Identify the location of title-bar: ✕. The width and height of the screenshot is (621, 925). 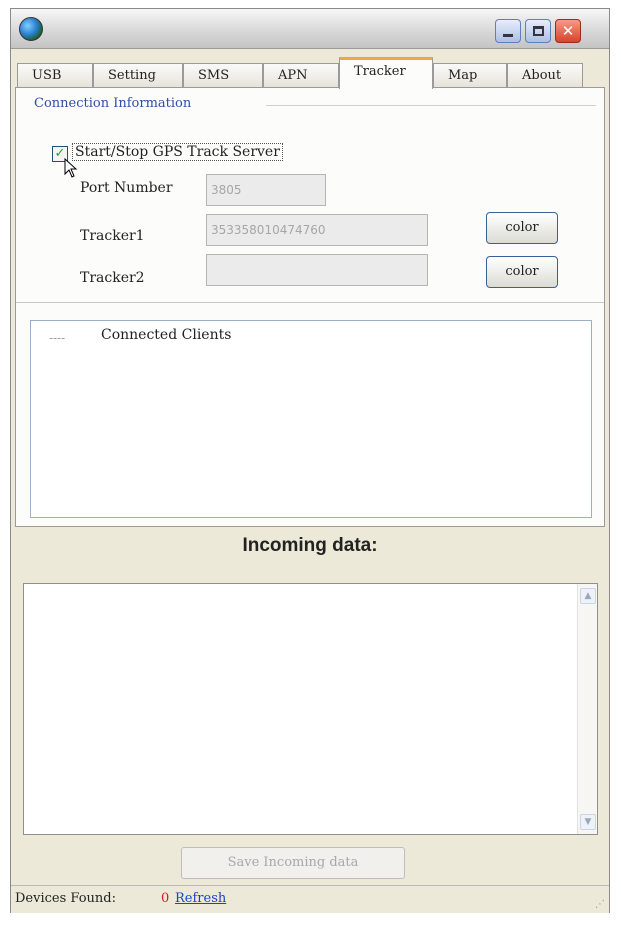
(310, 29).